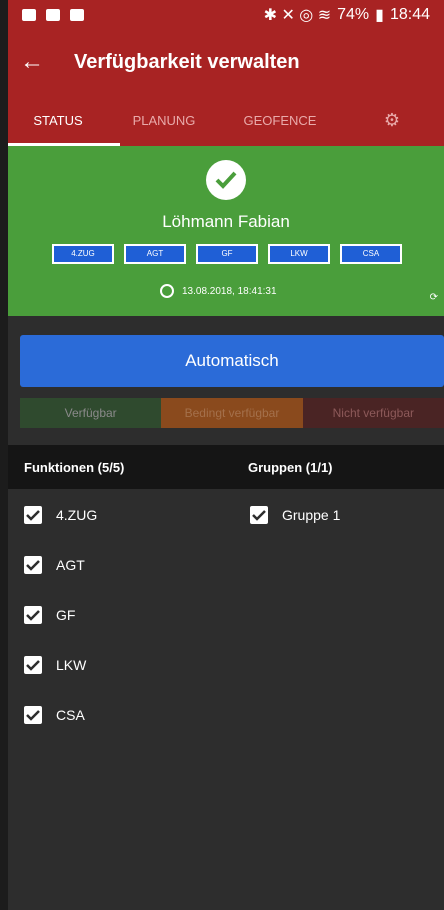 Image resolution: width=444 pixels, height=910 pixels. What do you see at coordinates (353, 14) in the screenshot?
I see `battery-percent: 74%` at bounding box center [353, 14].